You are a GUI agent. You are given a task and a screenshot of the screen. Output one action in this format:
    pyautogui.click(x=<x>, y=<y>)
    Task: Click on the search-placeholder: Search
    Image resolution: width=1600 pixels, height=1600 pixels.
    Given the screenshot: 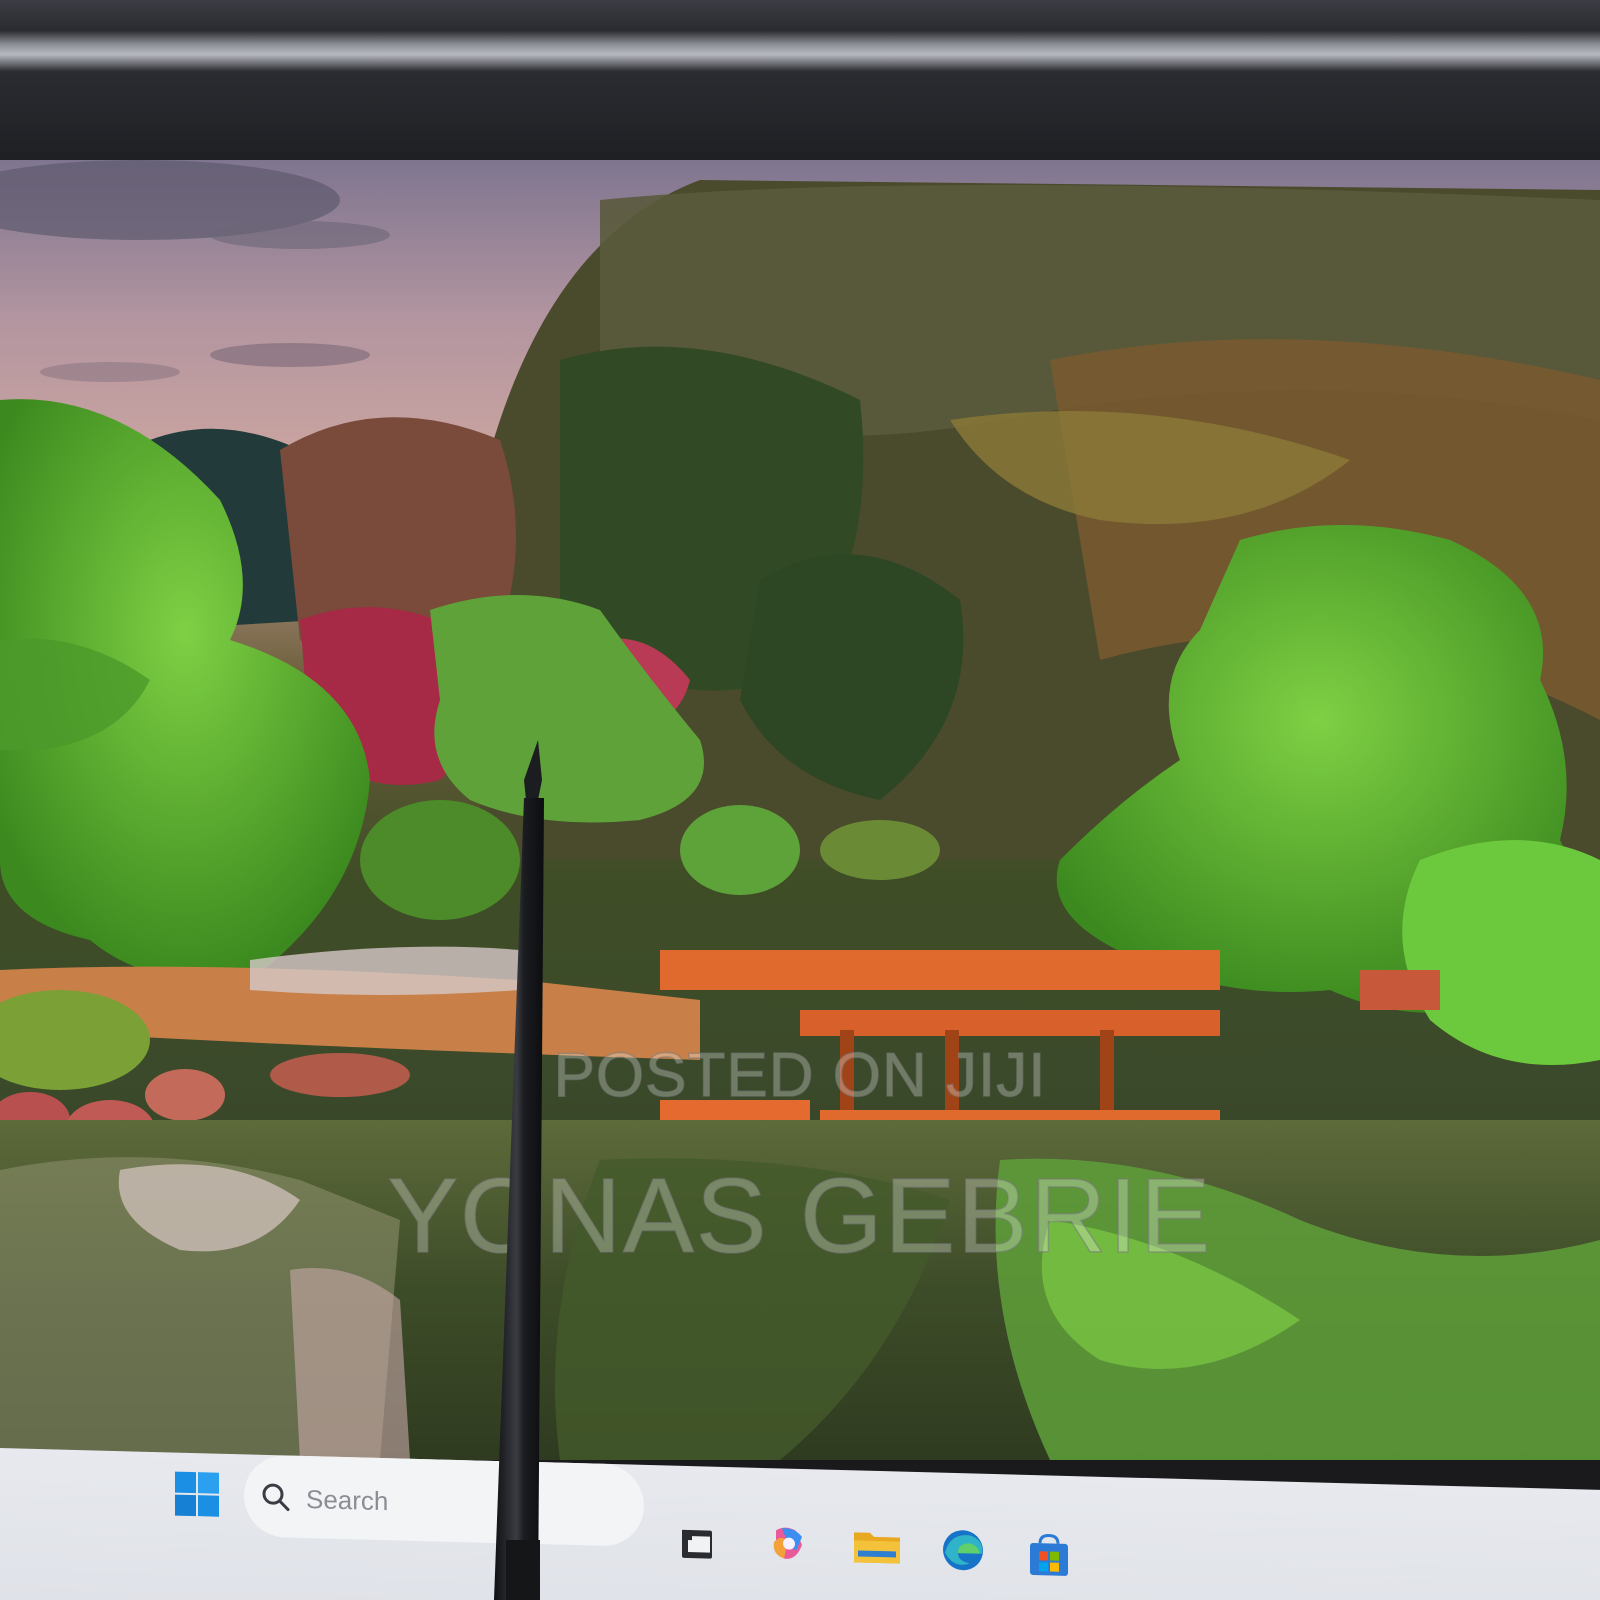 What is the action you would take?
    pyautogui.click(x=347, y=1500)
    